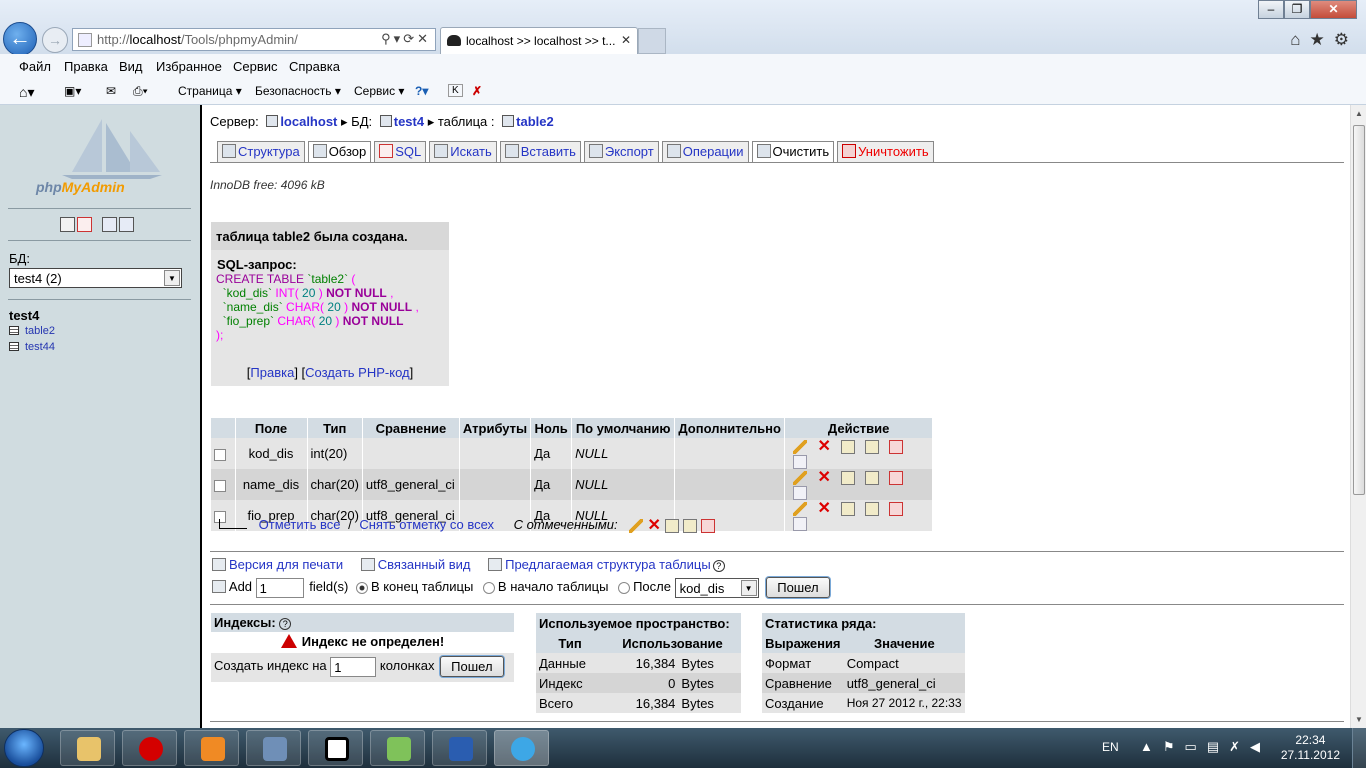 The width and height of the screenshot is (1366, 768). Describe the element at coordinates (126, 224) in the screenshot. I see `help-icon` at that location.